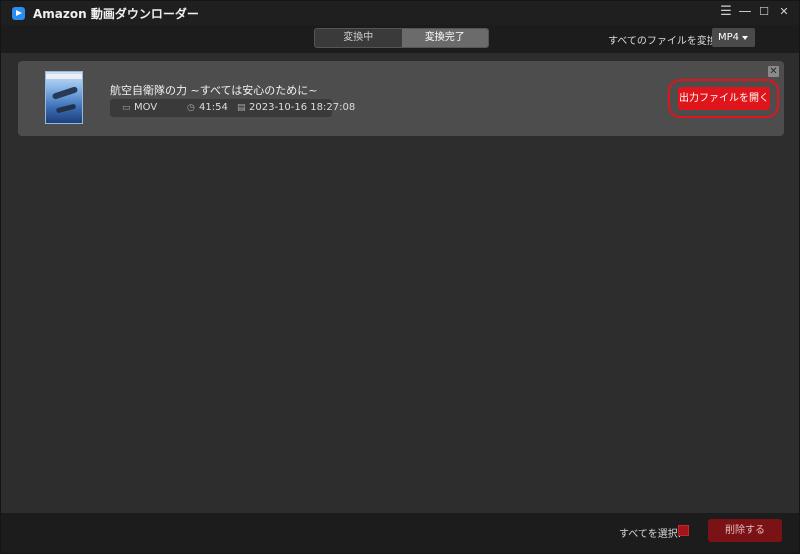 The width and height of the screenshot is (800, 554). Describe the element at coordinates (232, 108) in the screenshot. I see `video-meta: ▭ MOV ◷ 41:54 ▤ 2023-10-16 18:27:08` at that location.